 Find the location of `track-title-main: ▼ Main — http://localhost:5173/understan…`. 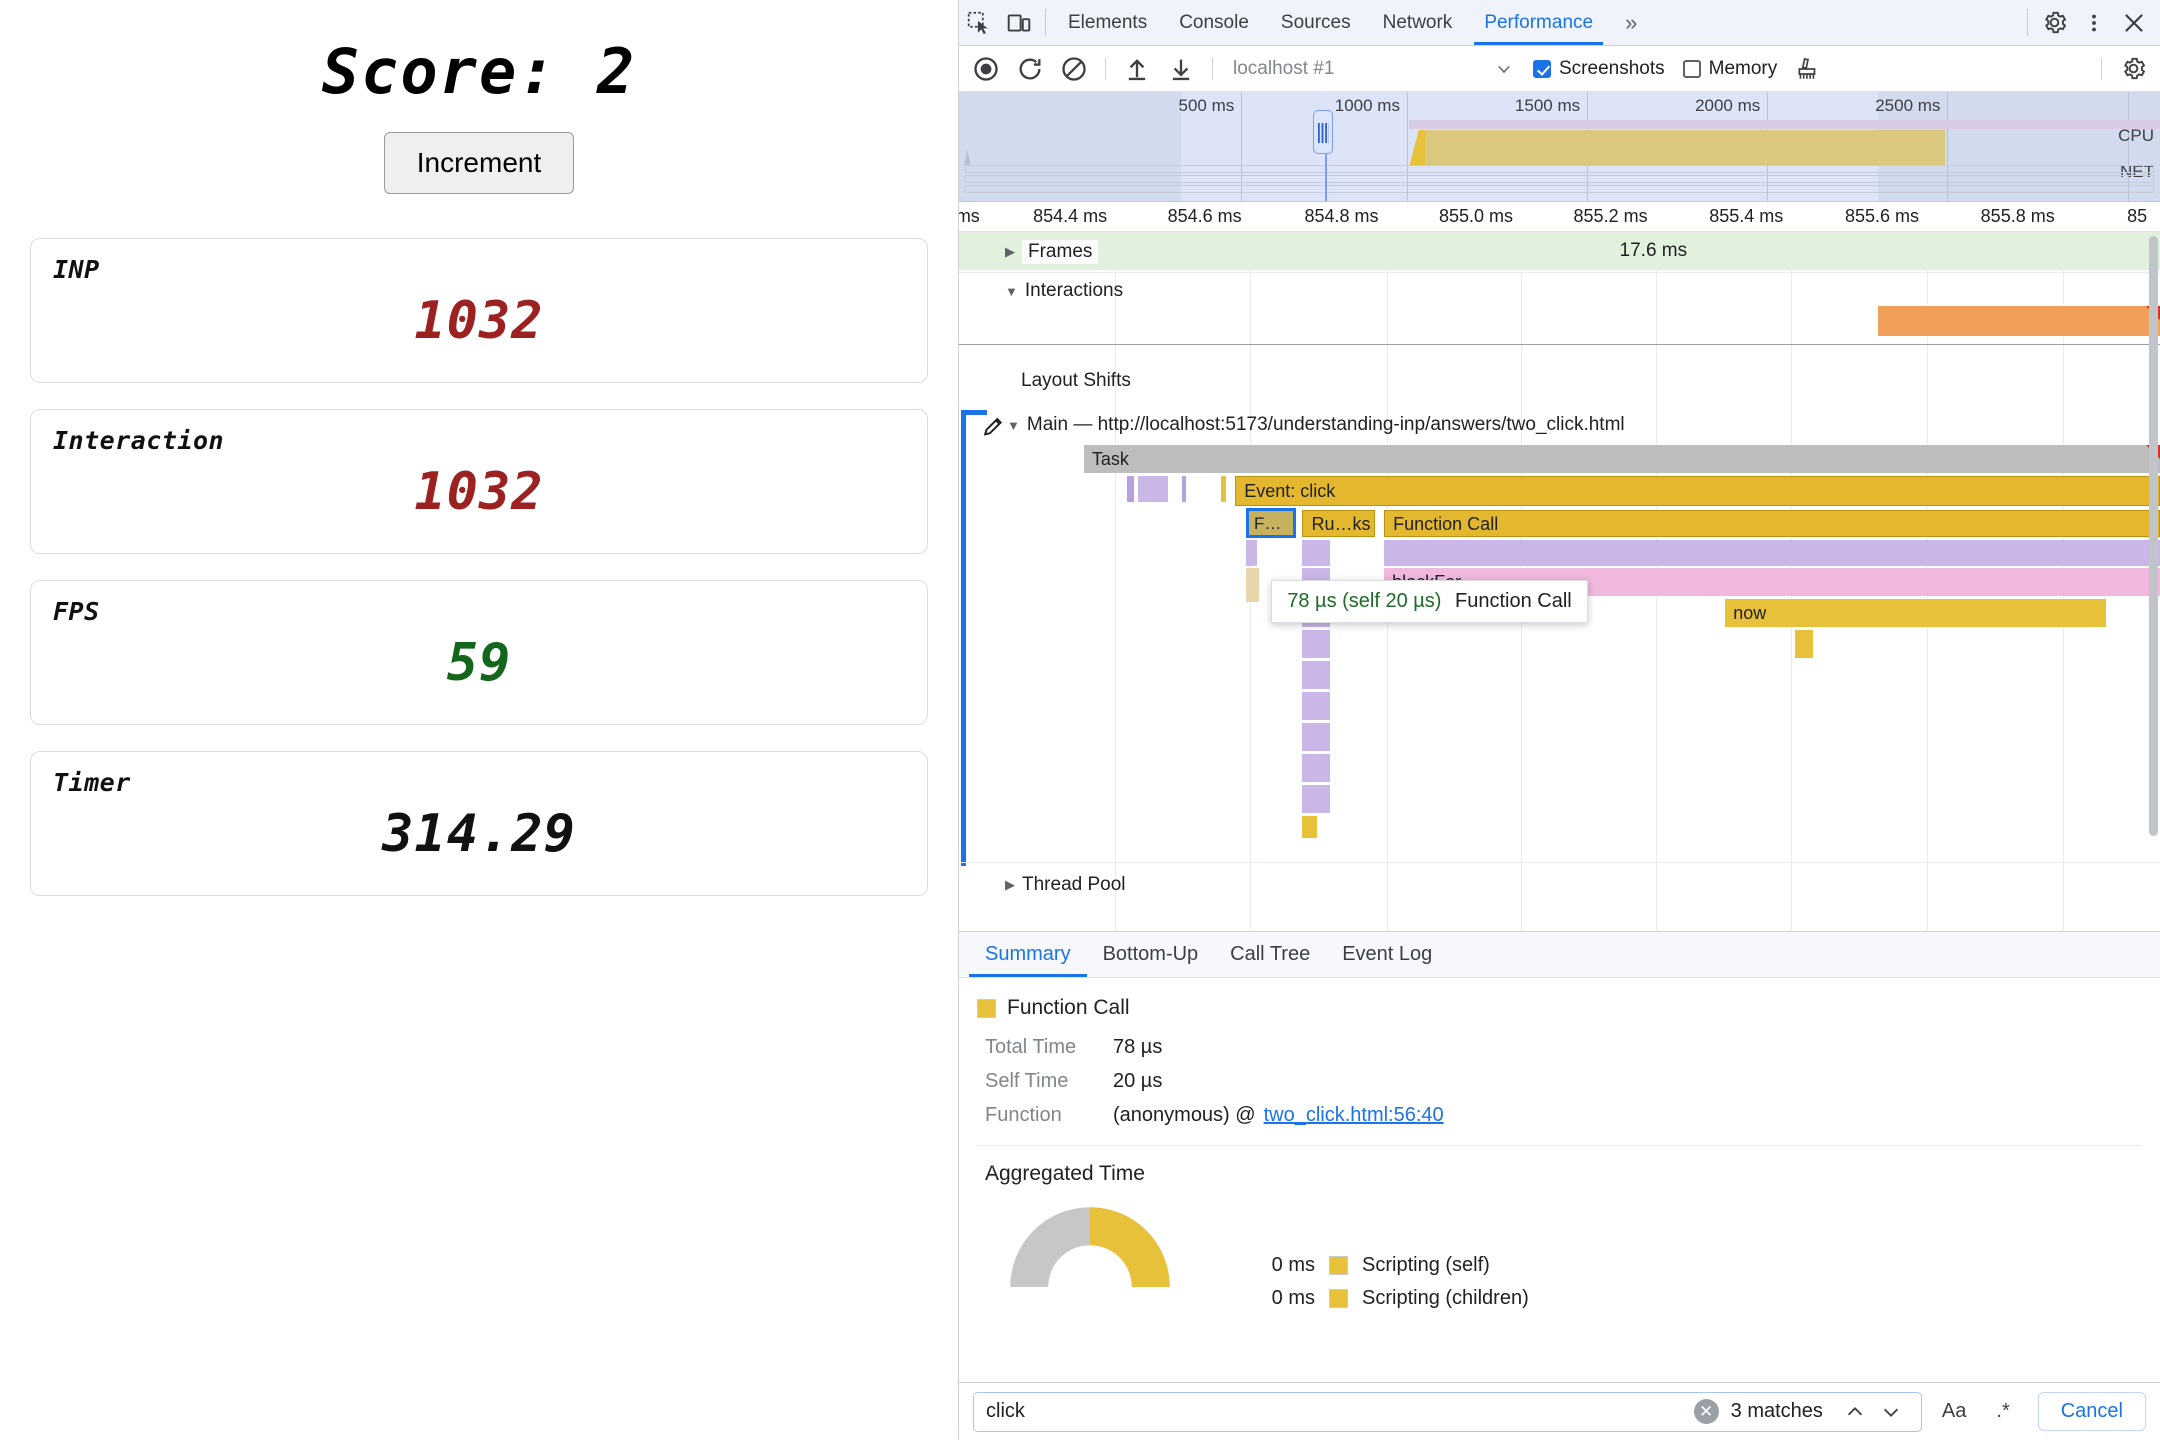

track-title-main: ▼ Main — http://localhost:5173/understan… is located at coordinates (1316, 425).